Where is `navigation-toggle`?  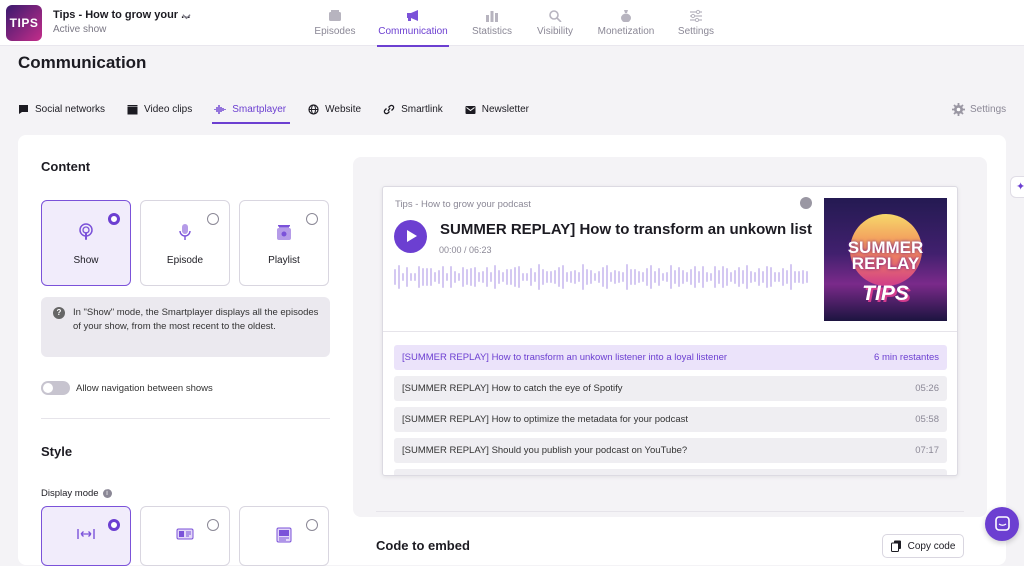
navigation-toggle is located at coordinates (55, 388).